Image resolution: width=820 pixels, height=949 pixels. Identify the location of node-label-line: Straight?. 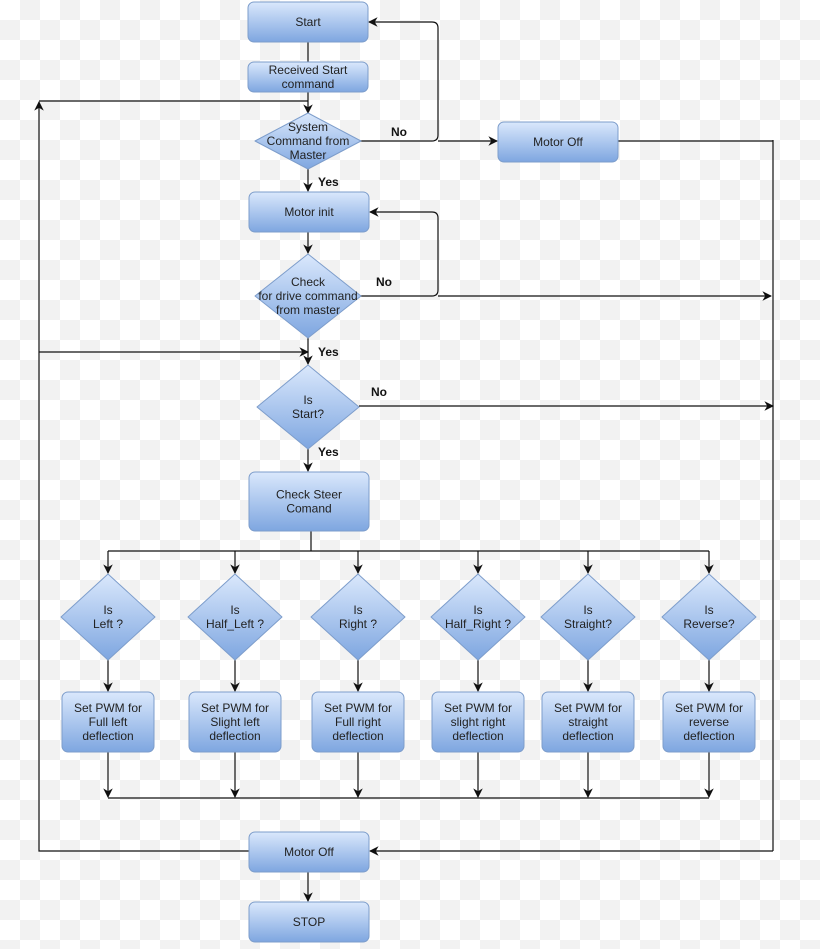
(588, 624).